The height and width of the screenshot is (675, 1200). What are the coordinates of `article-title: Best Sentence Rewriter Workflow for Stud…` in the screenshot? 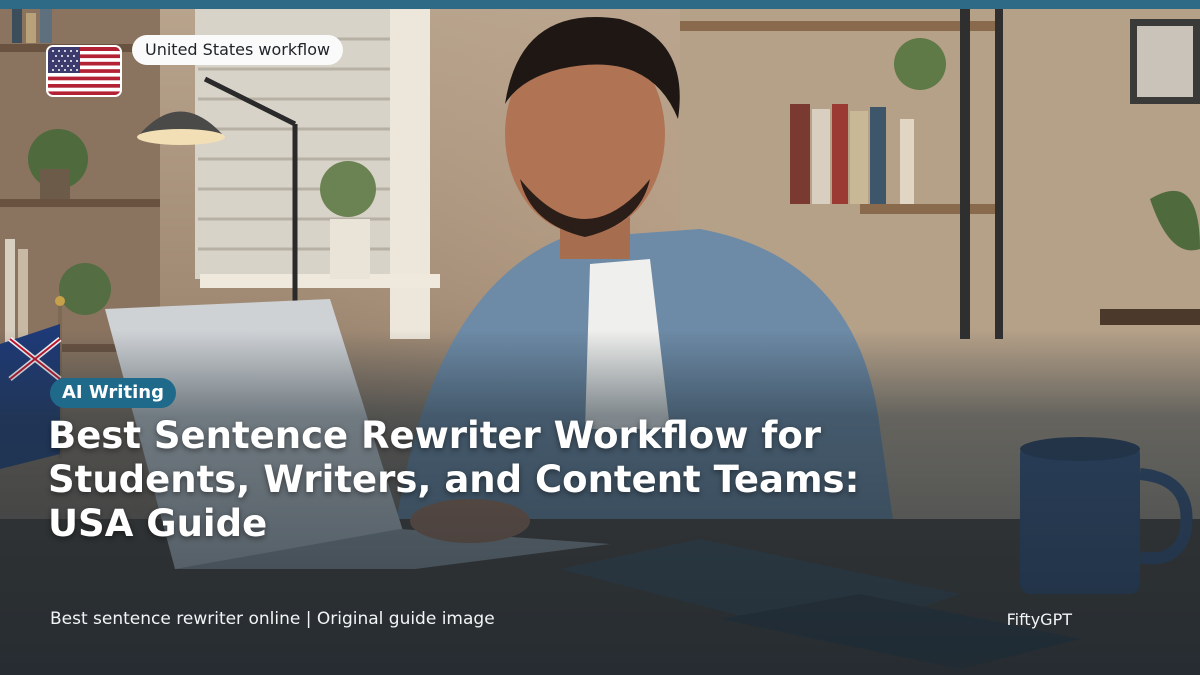 It's located at (454, 479).